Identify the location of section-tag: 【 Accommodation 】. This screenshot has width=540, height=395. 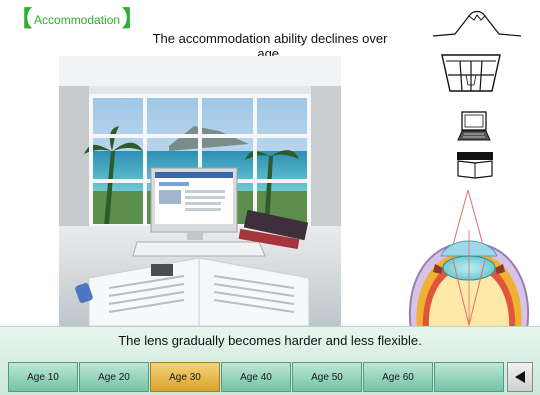
(77, 20).